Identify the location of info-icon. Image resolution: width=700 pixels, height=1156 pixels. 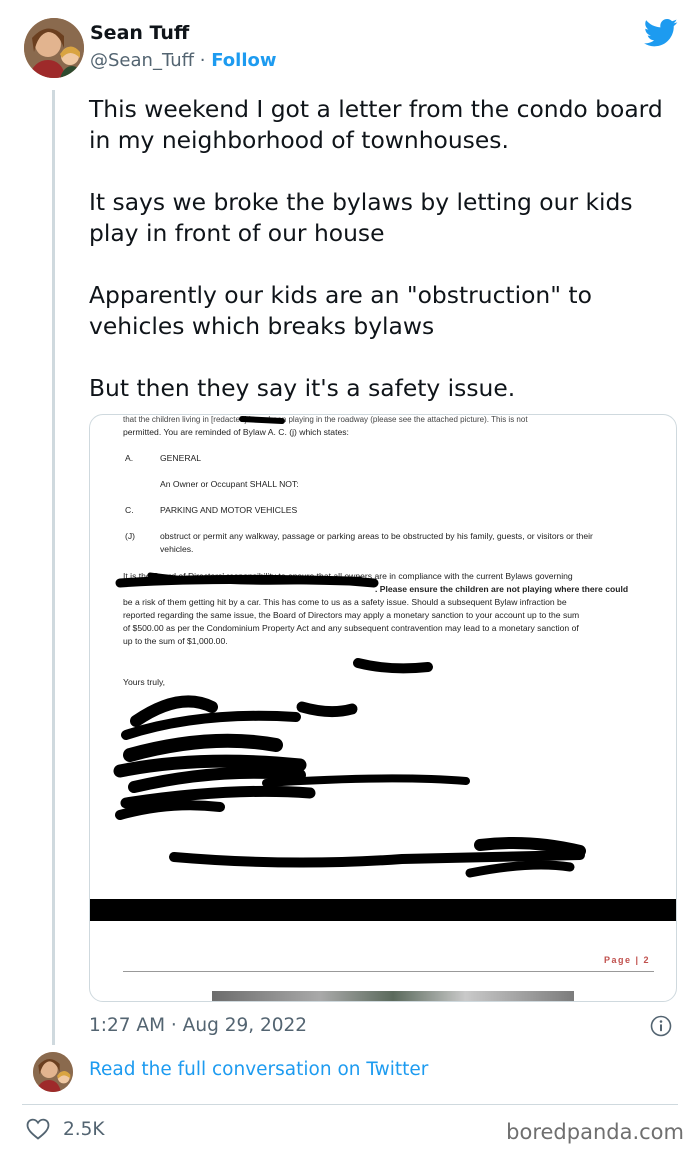
(661, 1026).